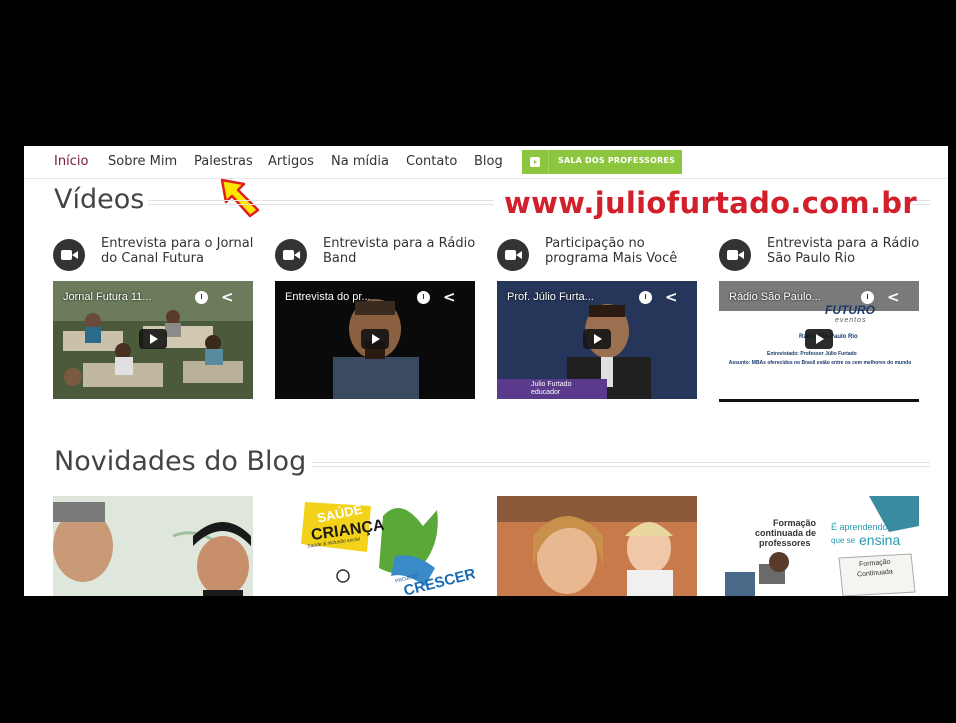 The image size is (956, 723). Describe the element at coordinates (71, 161) in the screenshot. I see `nav-item-inicio: Início` at that location.